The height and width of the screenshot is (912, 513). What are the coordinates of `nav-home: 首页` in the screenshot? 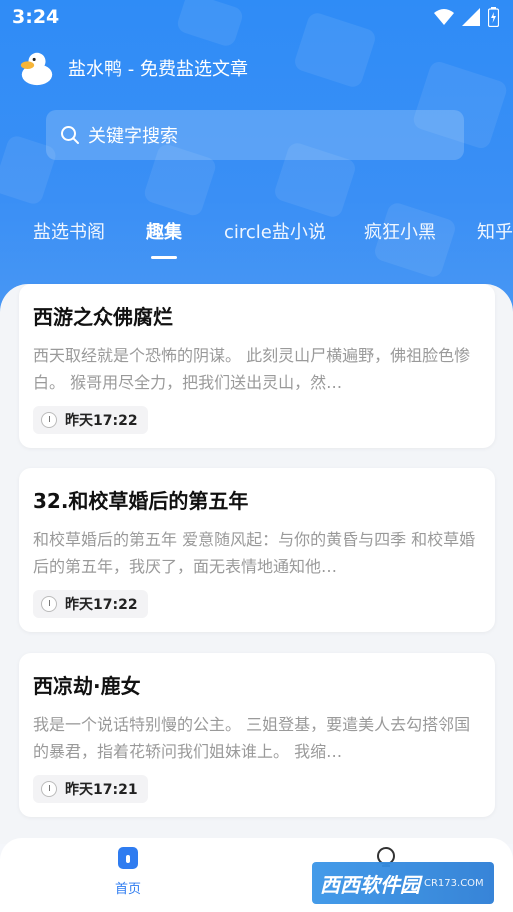 It's located at (128, 871).